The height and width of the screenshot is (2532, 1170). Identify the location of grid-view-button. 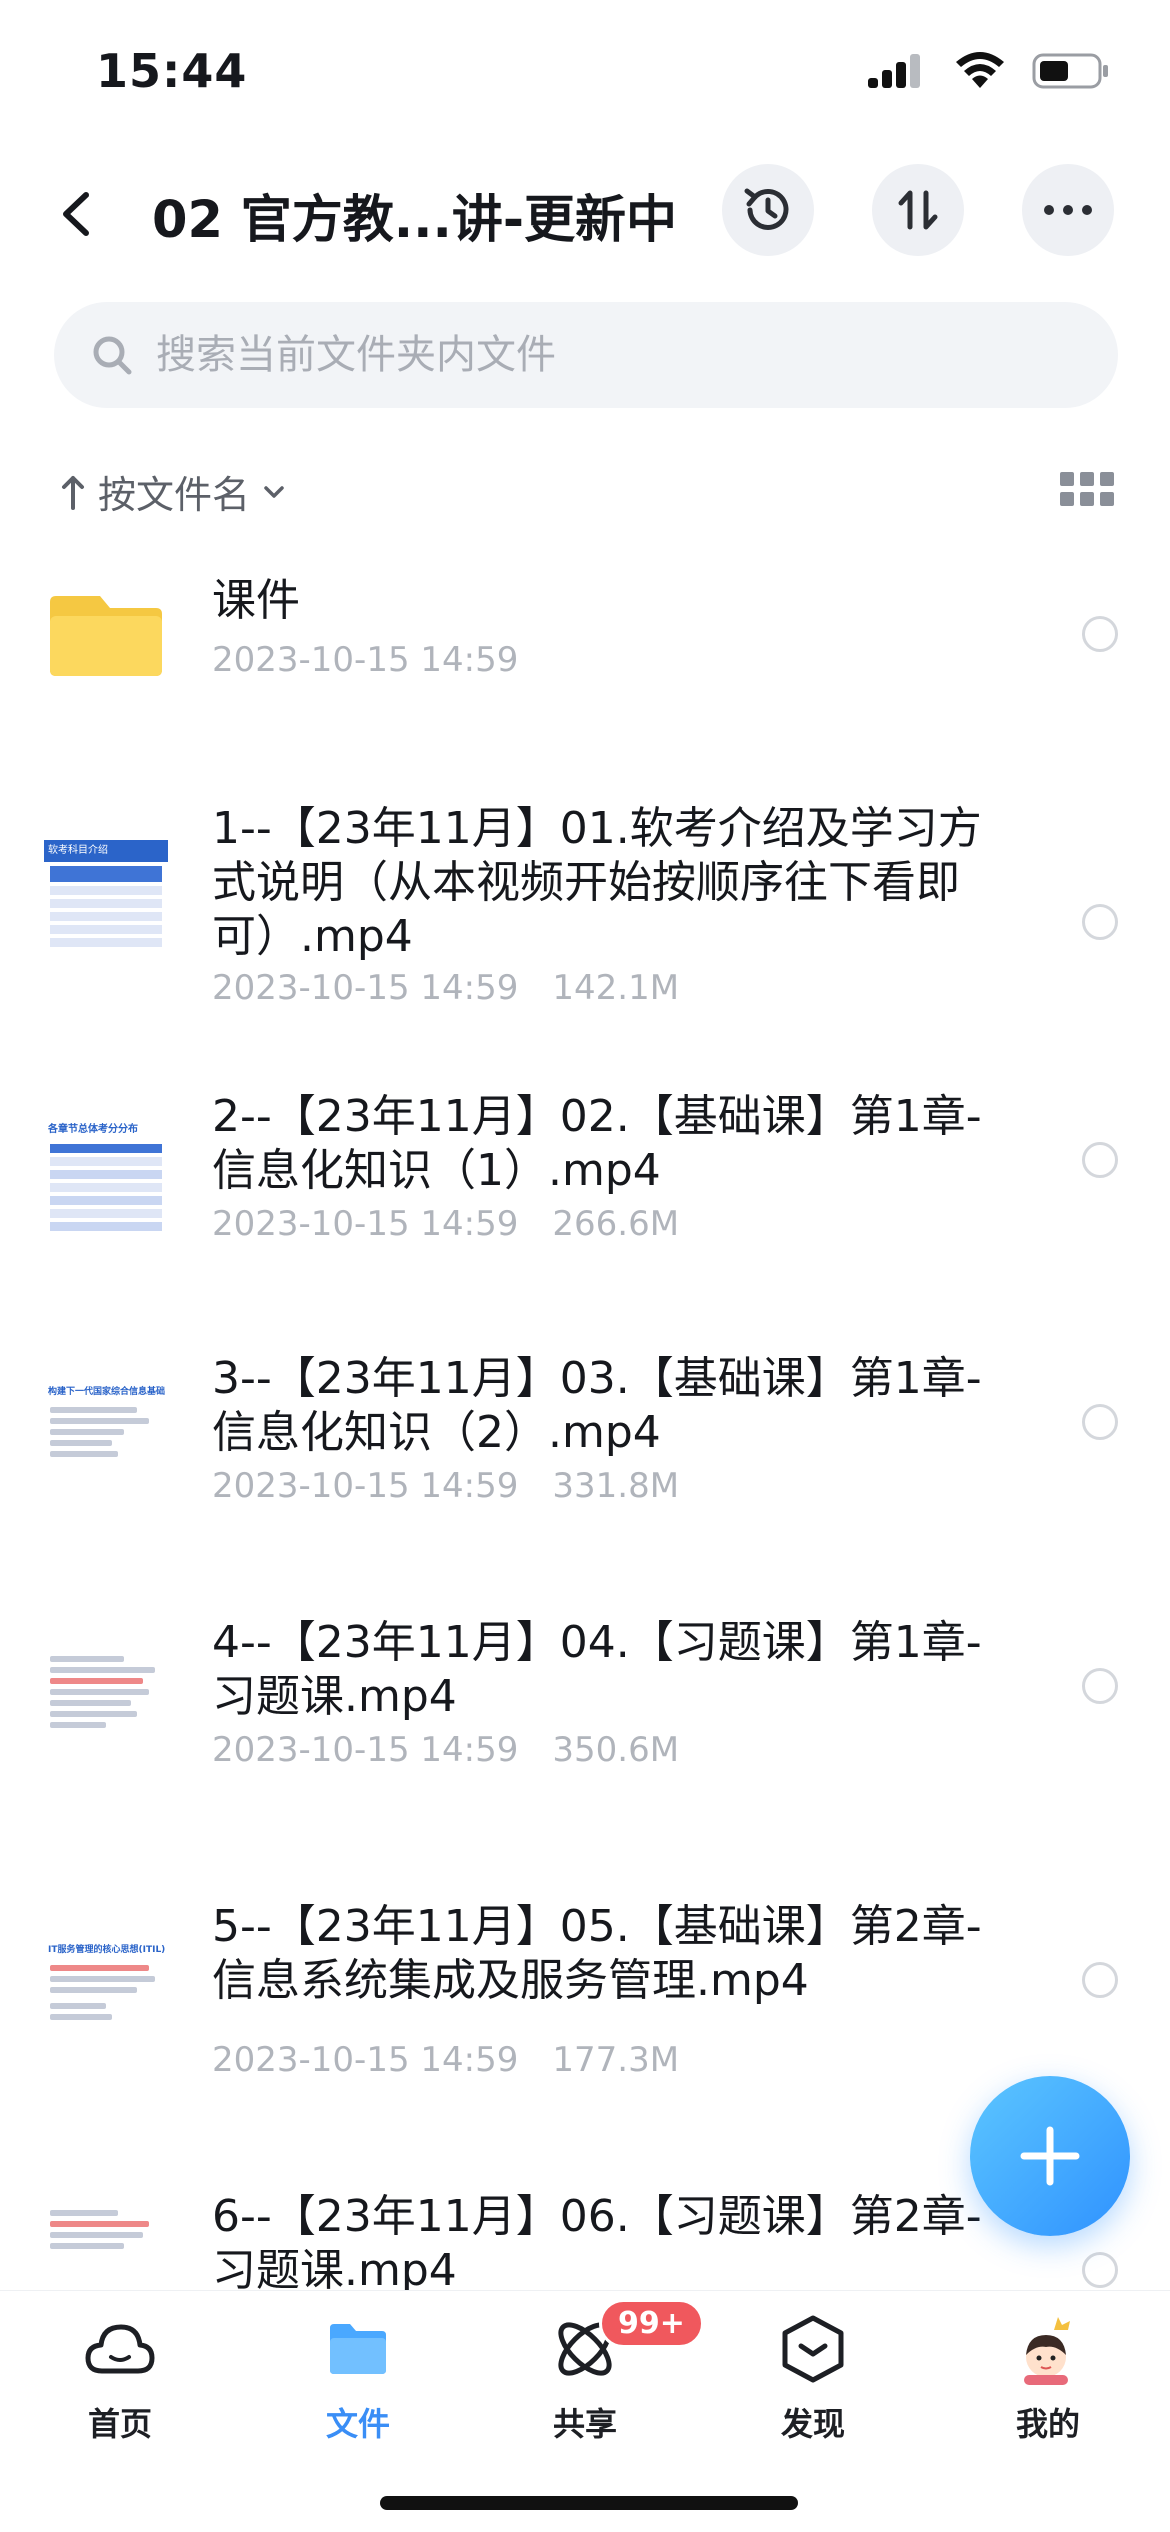
(1088, 492).